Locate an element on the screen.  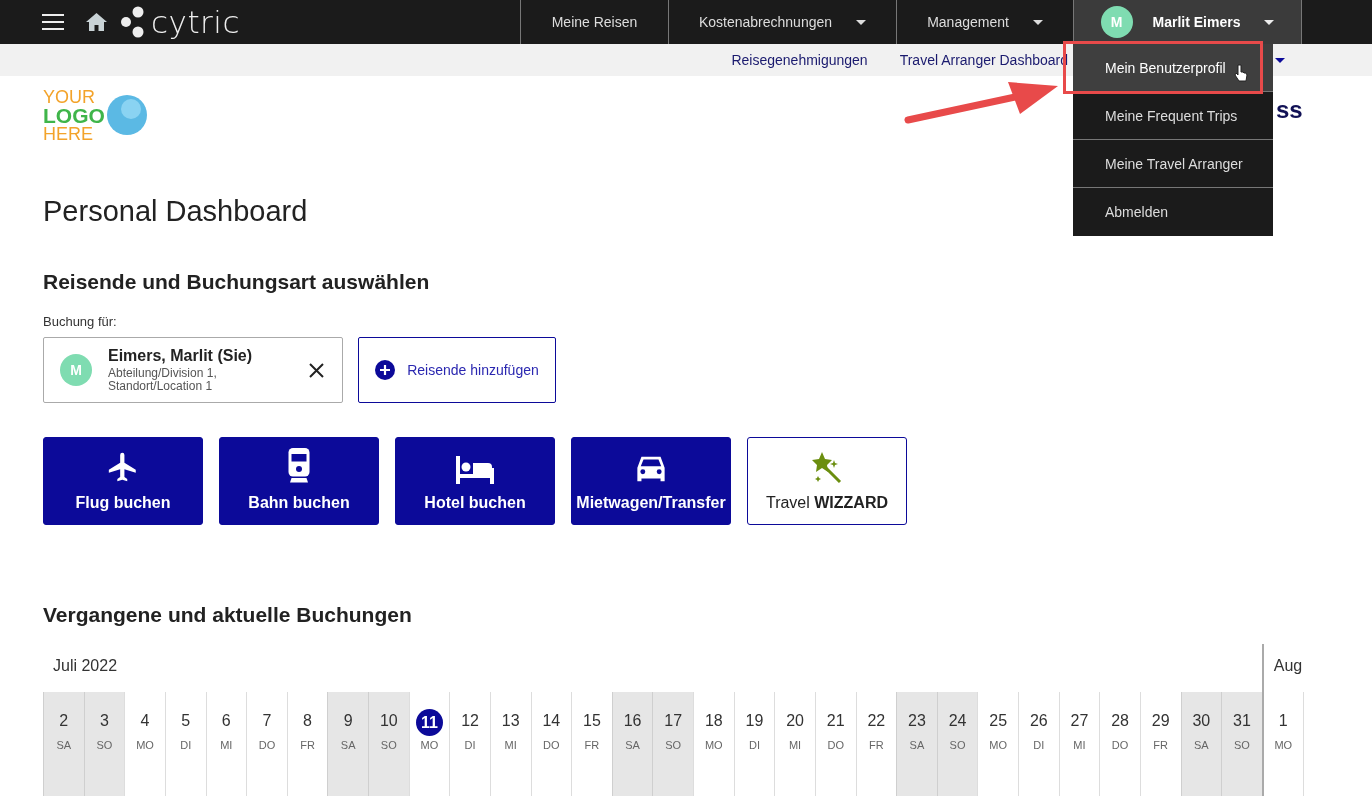
calendar-day: 24 SO is located at coordinates (957, 744).